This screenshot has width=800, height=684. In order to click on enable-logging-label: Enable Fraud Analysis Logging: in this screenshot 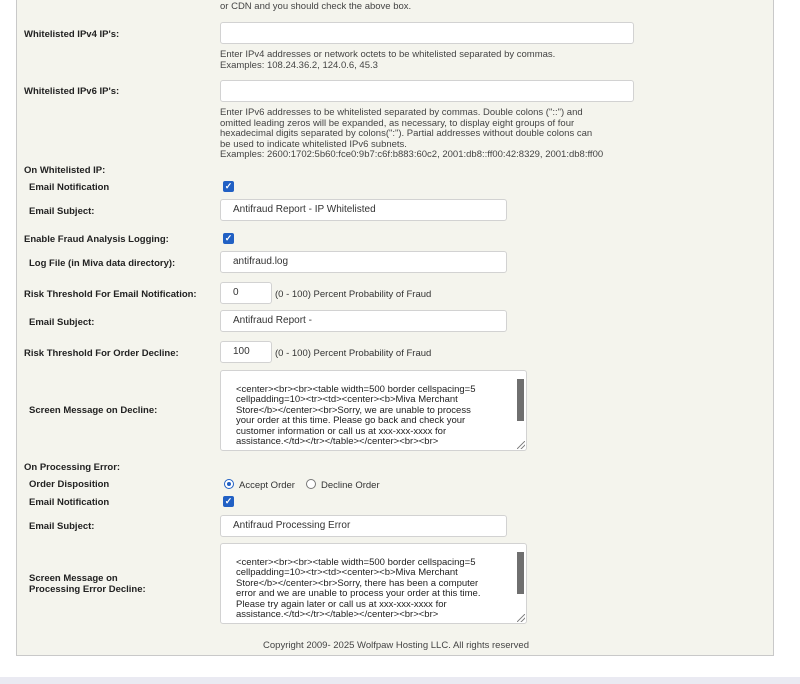, I will do `click(96, 239)`.